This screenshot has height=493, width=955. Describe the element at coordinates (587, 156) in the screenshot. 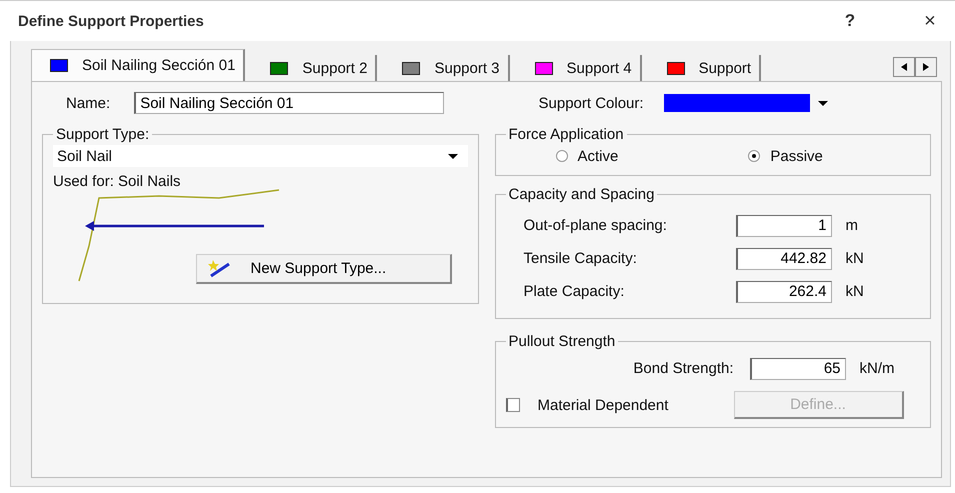

I see `radio-option: Active` at that location.